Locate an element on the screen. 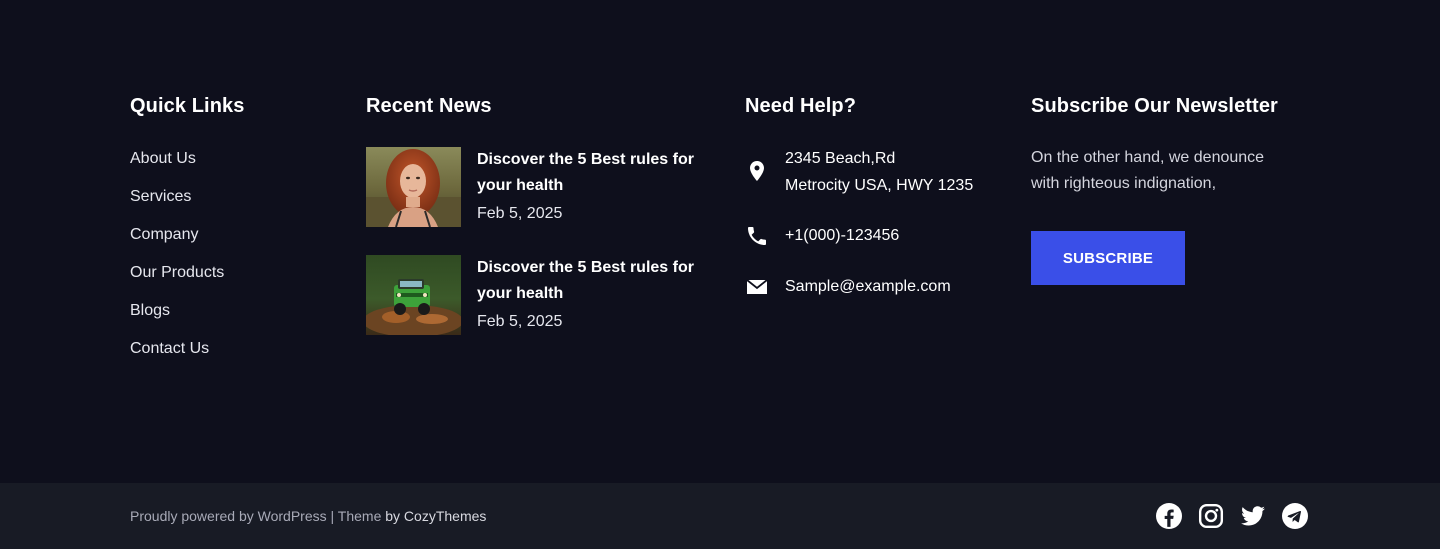 The image size is (1440, 549). instagram-icon is located at coordinates (1211, 516).